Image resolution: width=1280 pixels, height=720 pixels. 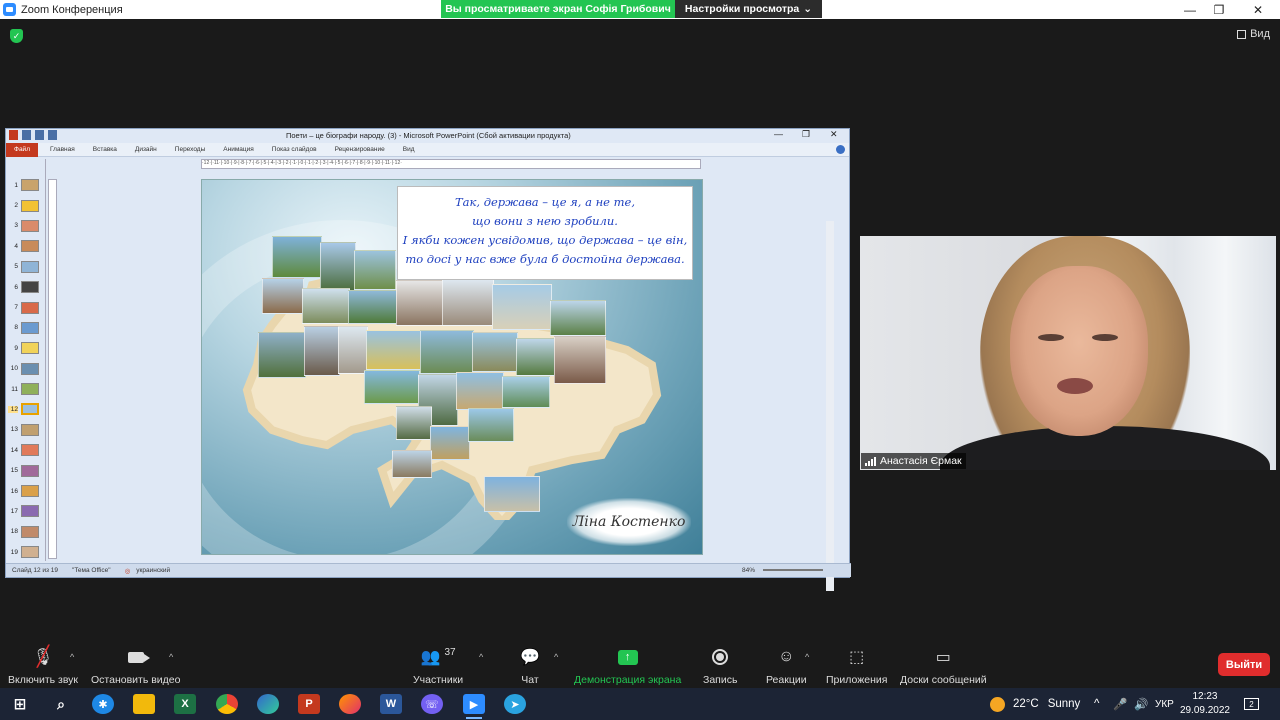 What do you see at coordinates (1204, 710) in the screenshot?
I see `clock-date: 29.09.2022` at bounding box center [1204, 710].